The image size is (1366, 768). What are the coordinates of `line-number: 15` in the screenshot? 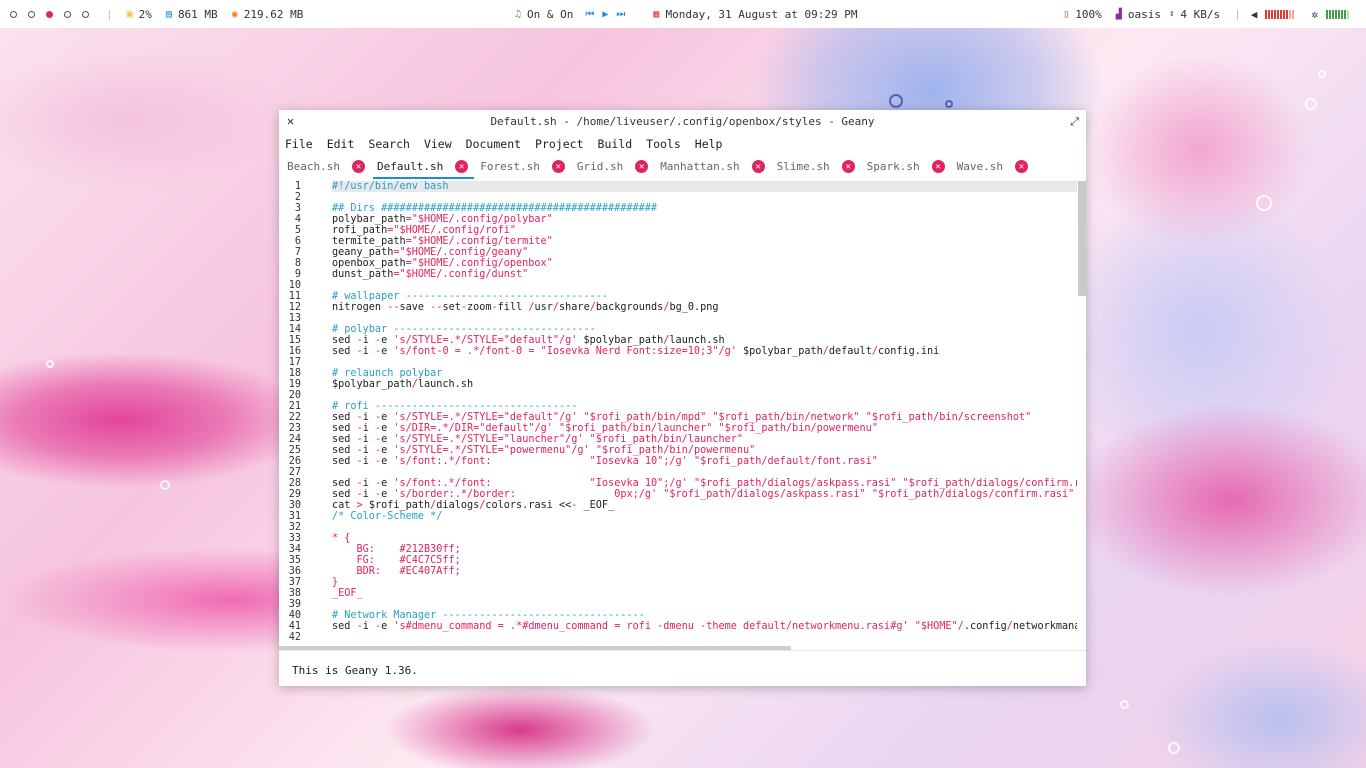 It's located at (294, 340).